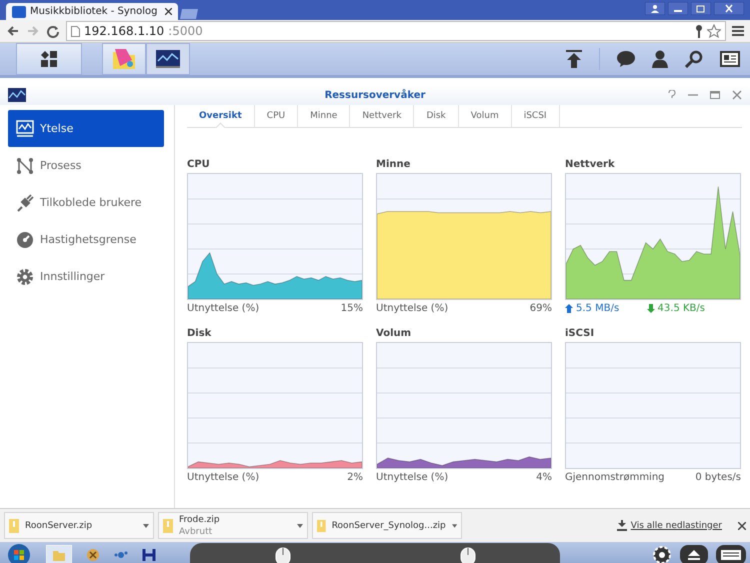 The width and height of the screenshot is (750, 563). What do you see at coordinates (730, 59) in the screenshot?
I see `widget-icon` at bounding box center [730, 59].